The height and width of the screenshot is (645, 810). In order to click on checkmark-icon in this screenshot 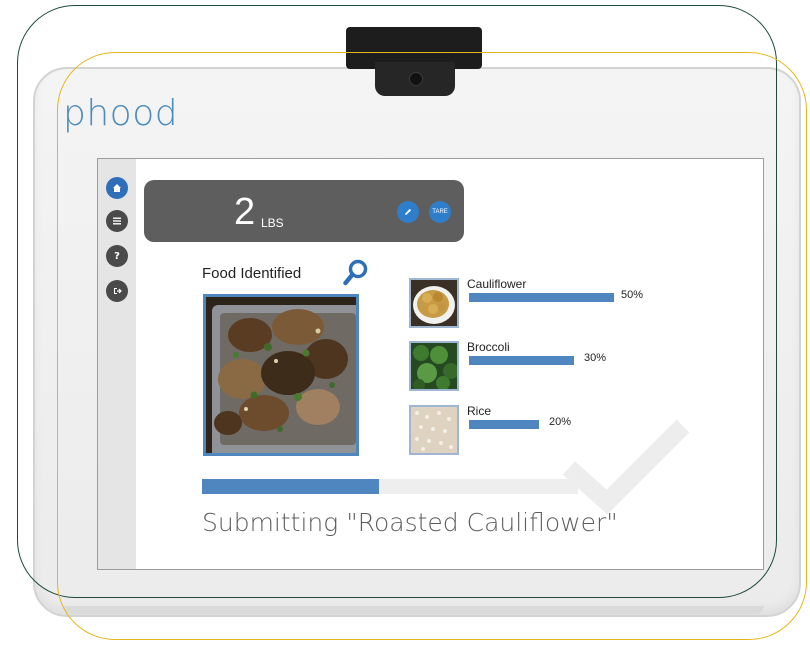, I will do `click(626, 467)`.